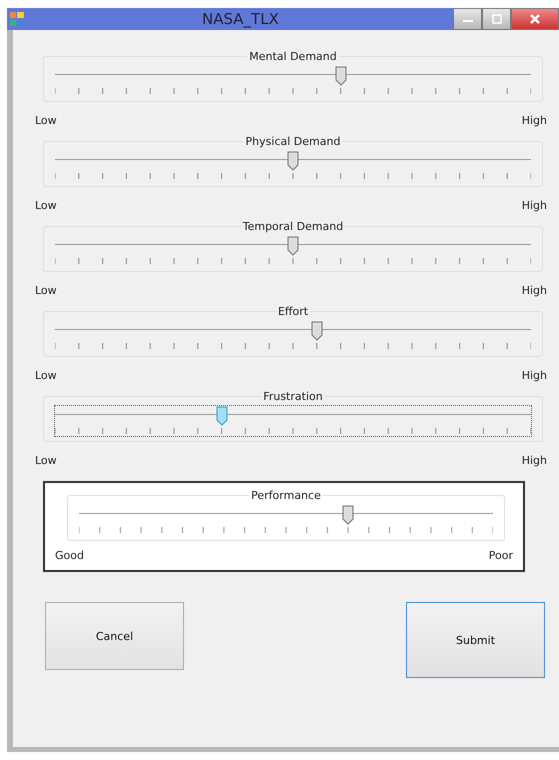  Describe the element at coordinates (467, 19) in the screenshot. I see `minimize-button` at that location.